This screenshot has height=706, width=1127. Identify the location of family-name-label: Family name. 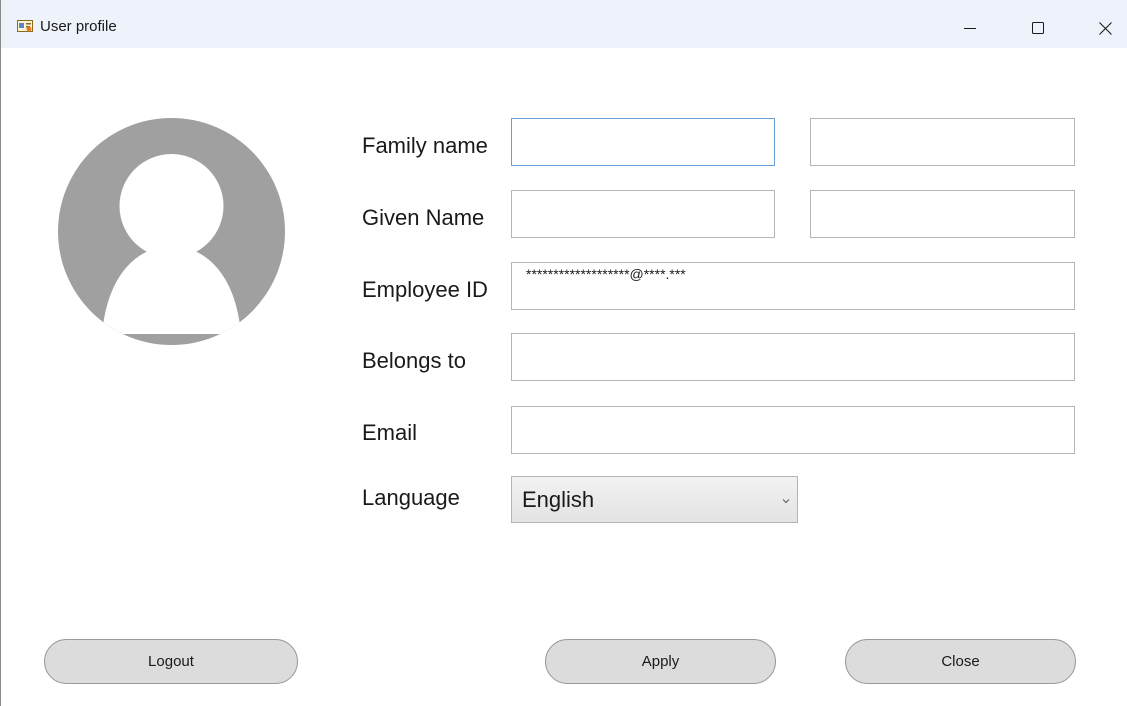
(425, 145).